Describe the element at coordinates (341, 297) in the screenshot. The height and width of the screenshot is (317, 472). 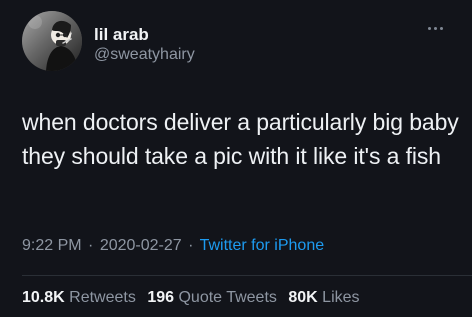
I see `likes-label: Likes` at that location.